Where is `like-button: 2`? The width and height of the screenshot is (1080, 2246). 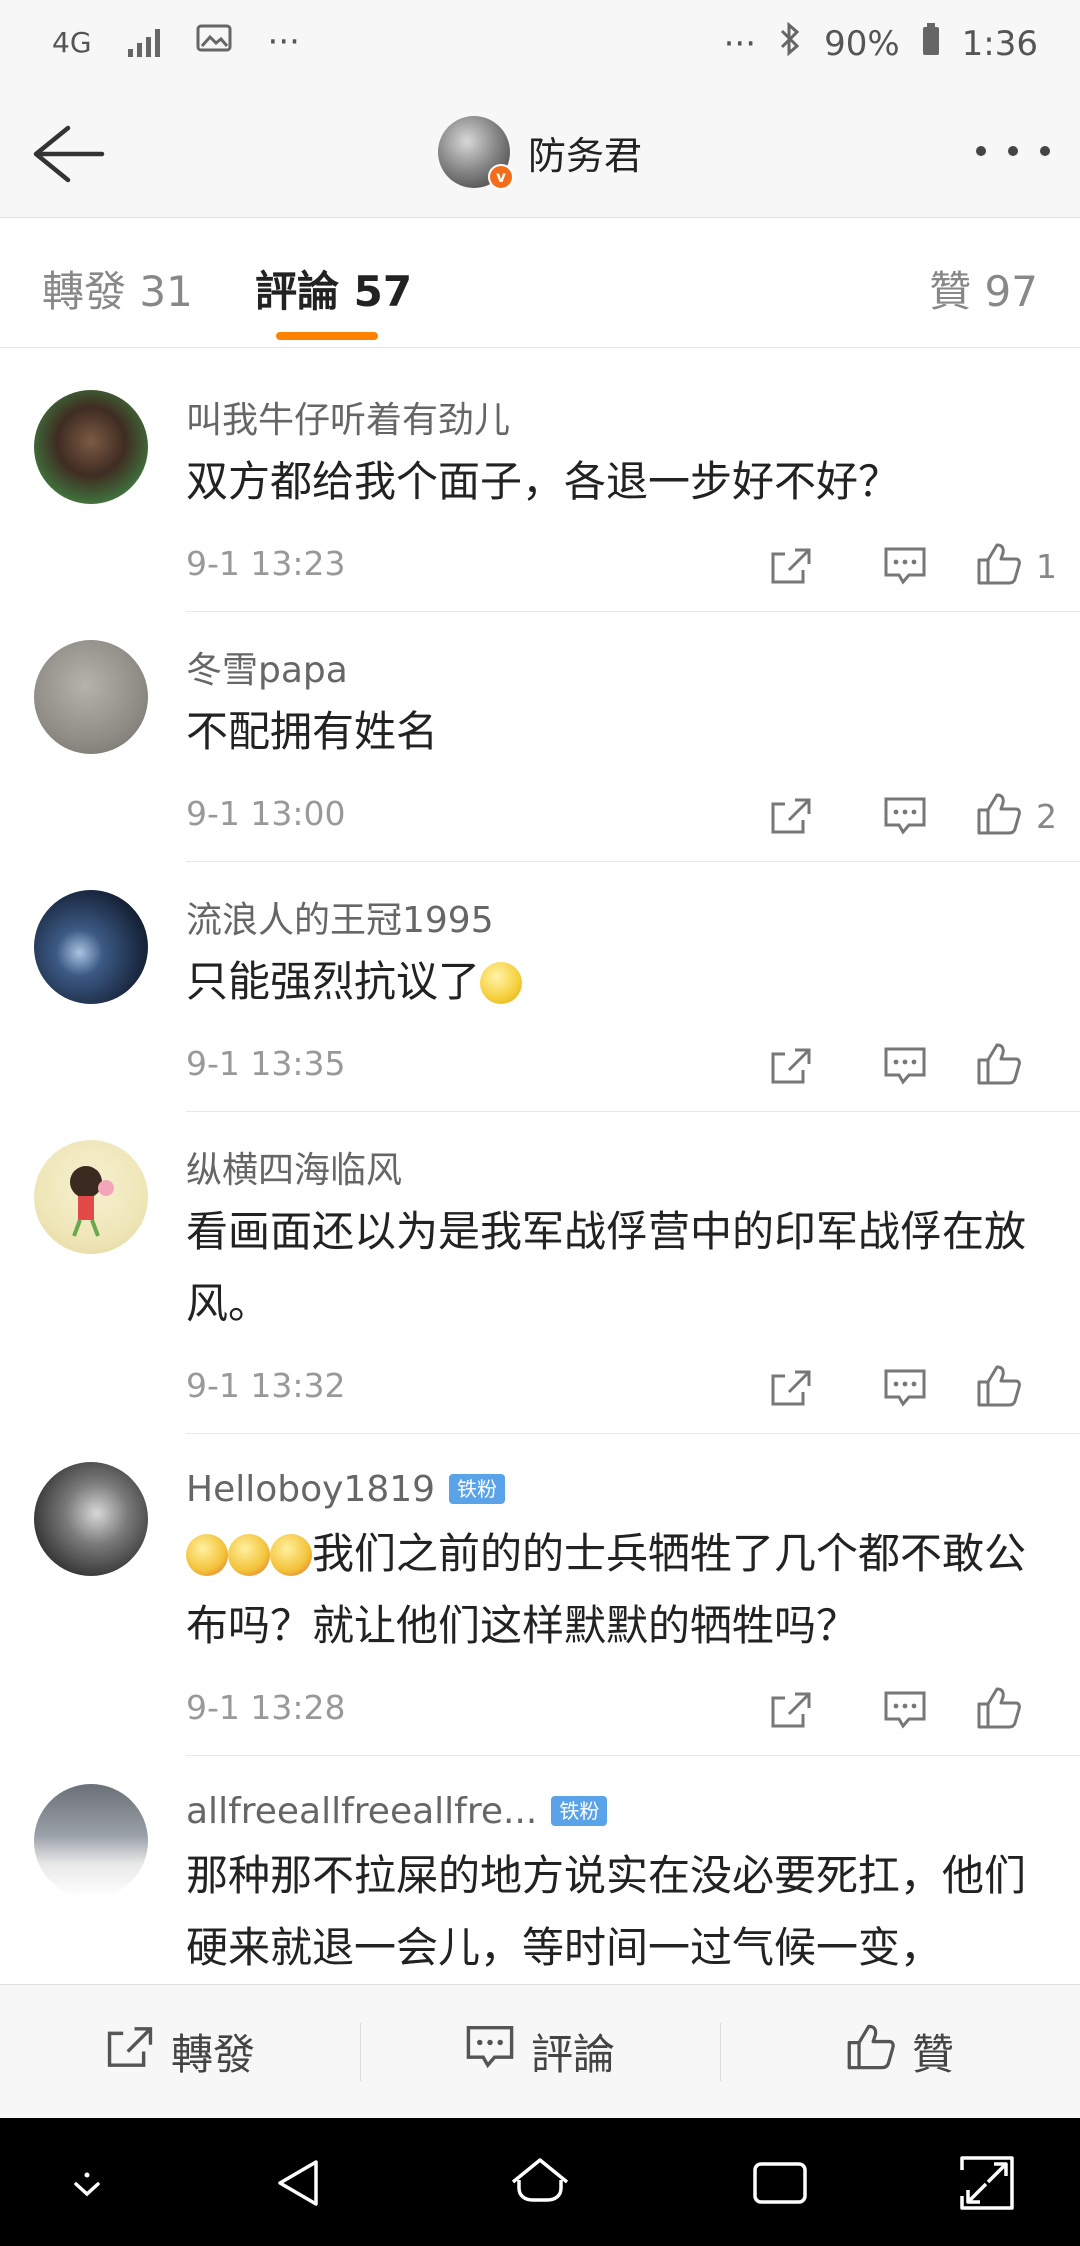
like-button: 2 is located at coordinates (1021, 816).